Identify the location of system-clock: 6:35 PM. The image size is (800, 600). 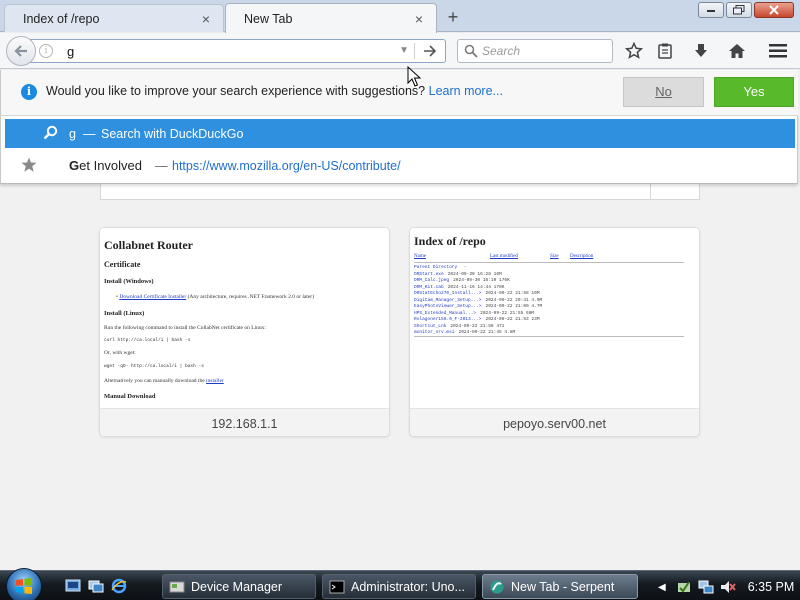
(771, 587).